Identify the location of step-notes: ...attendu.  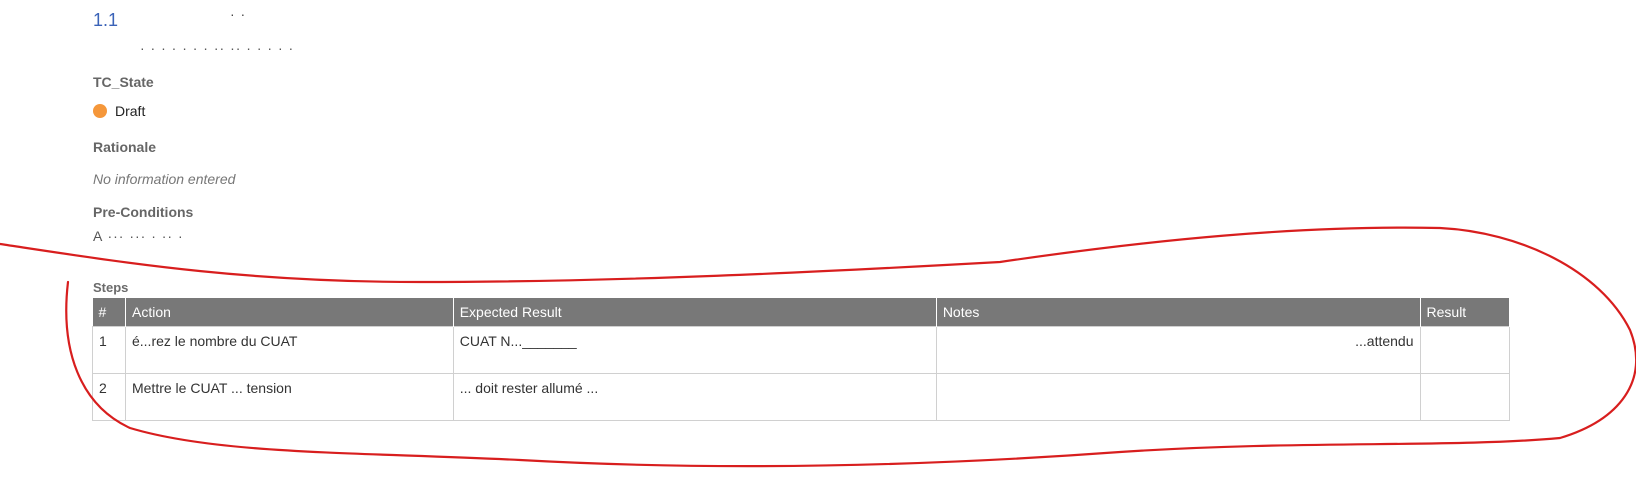
(1178, 350).